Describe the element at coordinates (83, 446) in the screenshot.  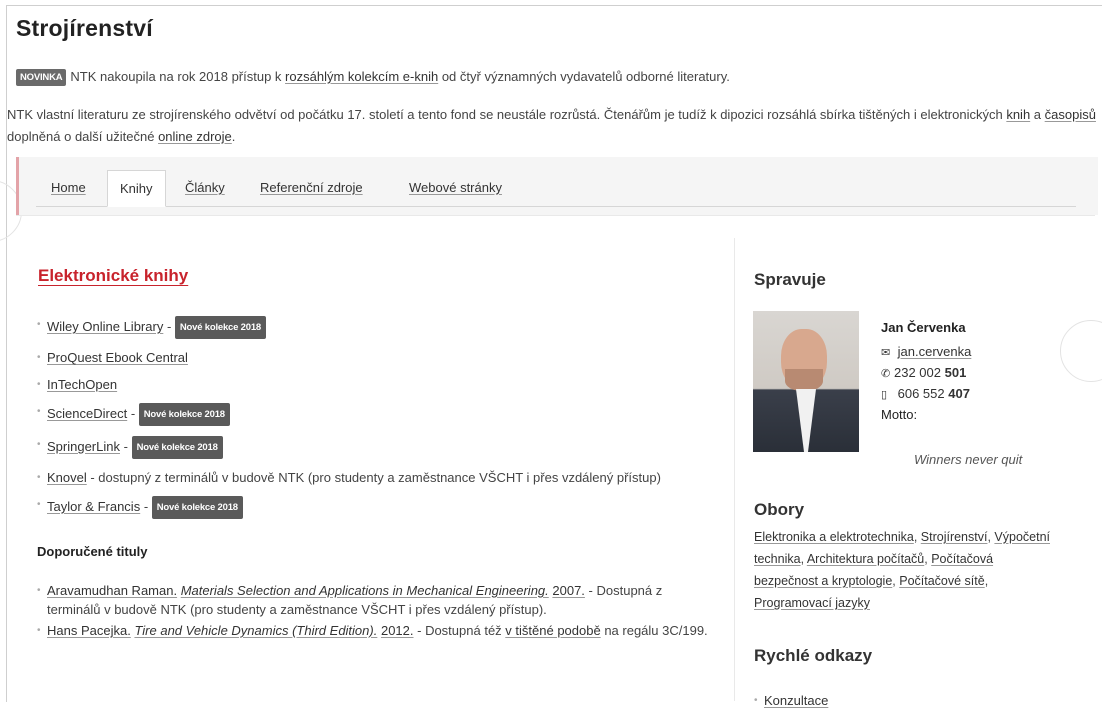
I see `ebook-link-springerlink: SpringerLink` at that location.